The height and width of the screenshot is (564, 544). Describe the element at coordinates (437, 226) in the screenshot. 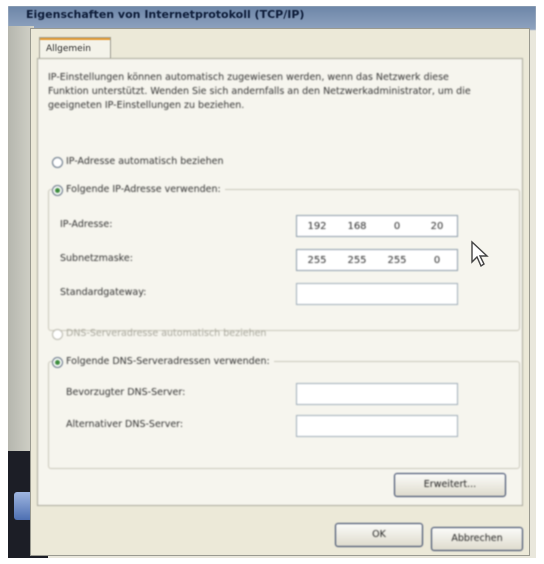

I see `ip-octet-4: 20` at that location.